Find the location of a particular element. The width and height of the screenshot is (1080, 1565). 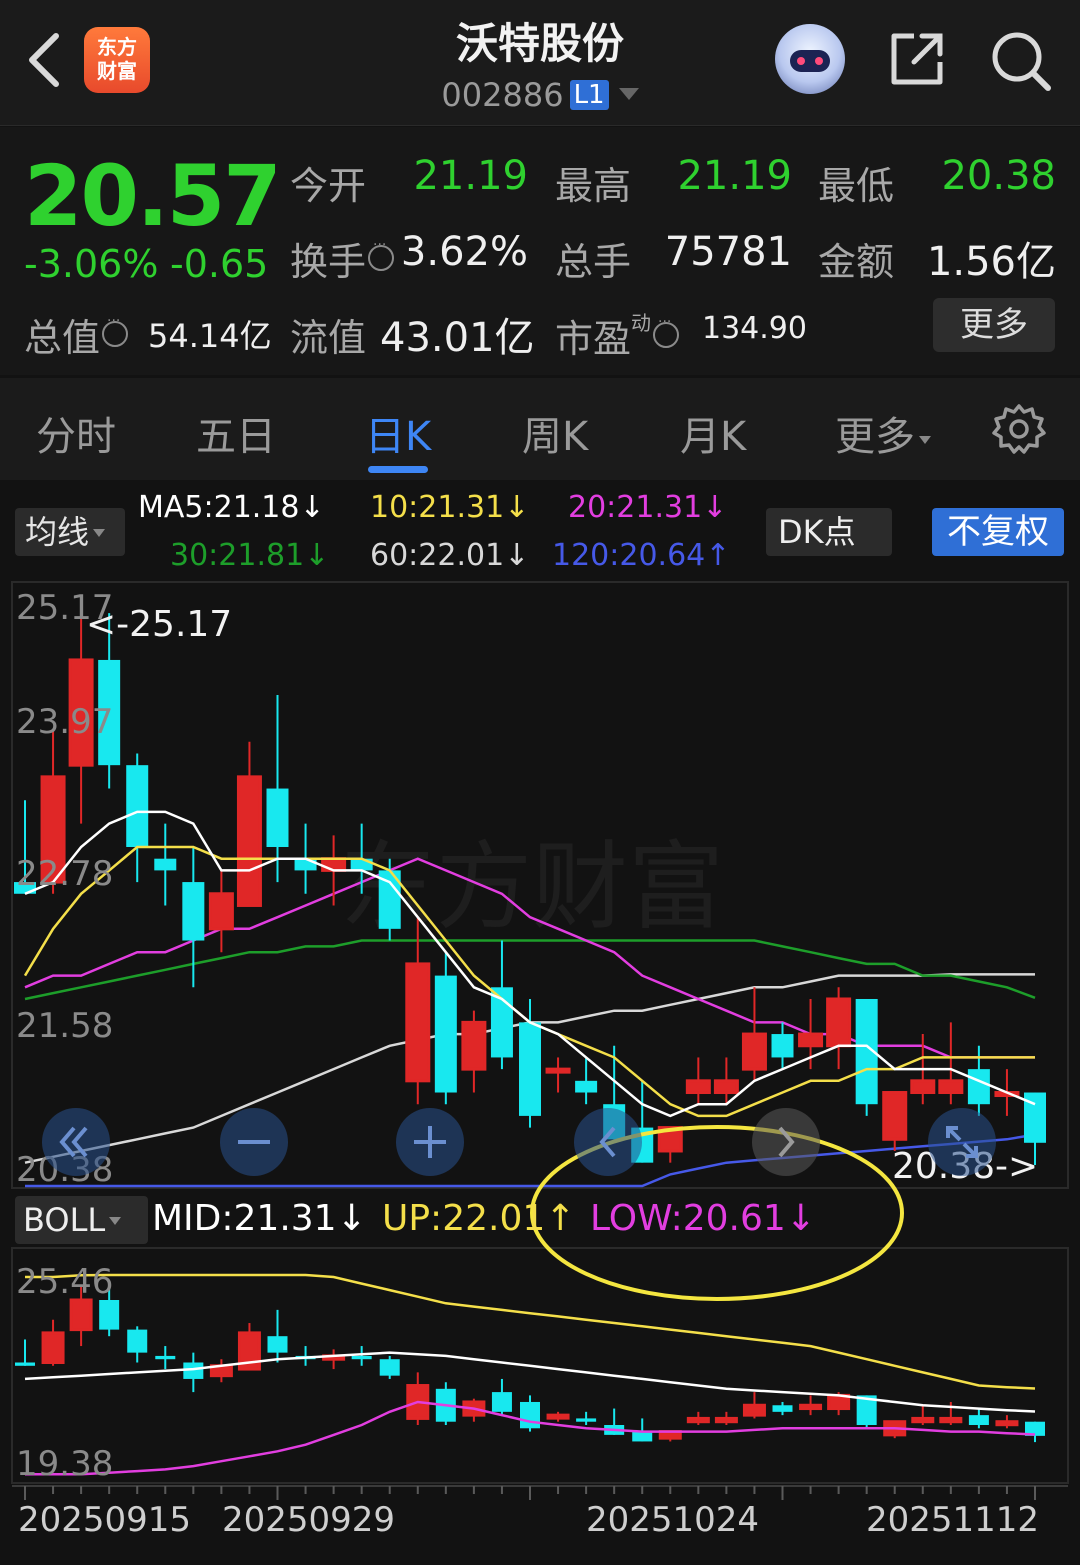

y-label: 22.78 is located at coordinates (65, 874).